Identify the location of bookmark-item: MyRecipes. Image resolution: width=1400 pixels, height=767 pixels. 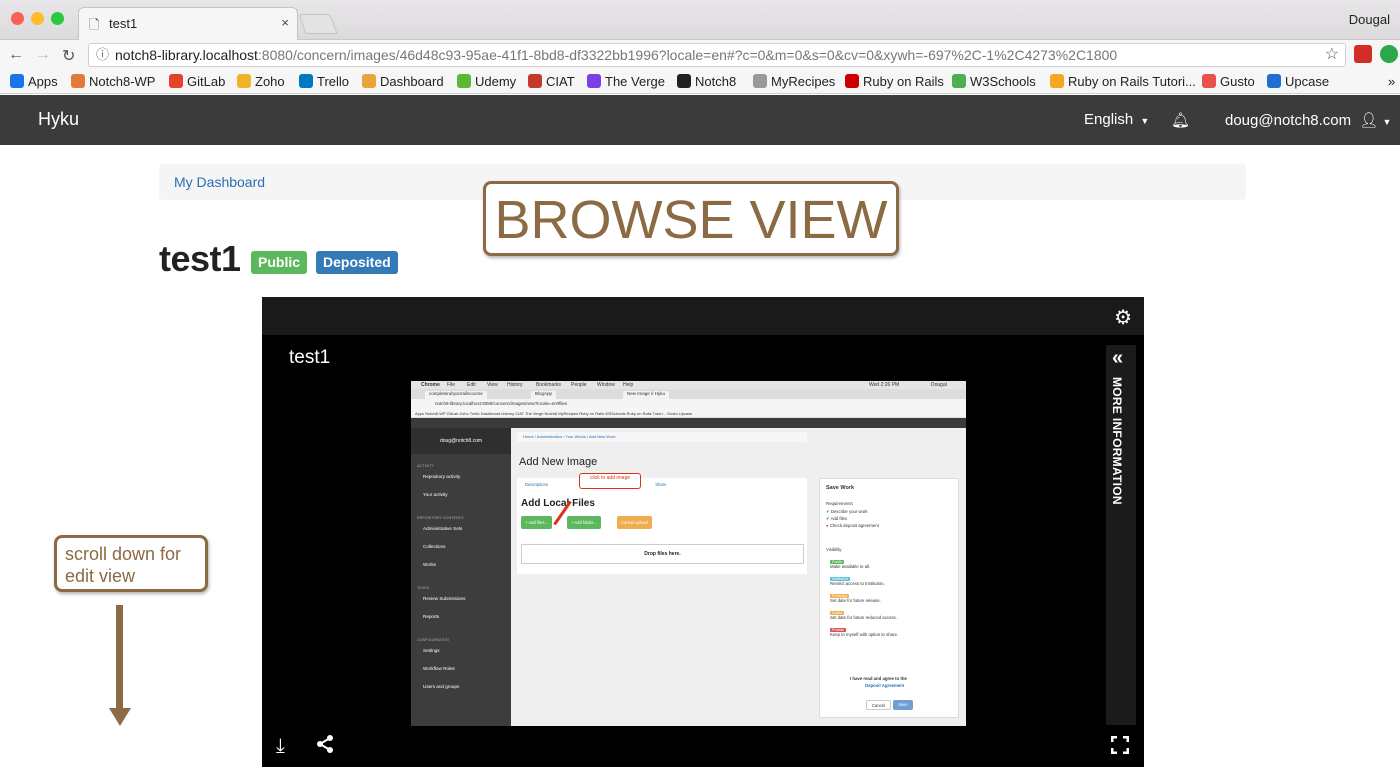
(794, 81).